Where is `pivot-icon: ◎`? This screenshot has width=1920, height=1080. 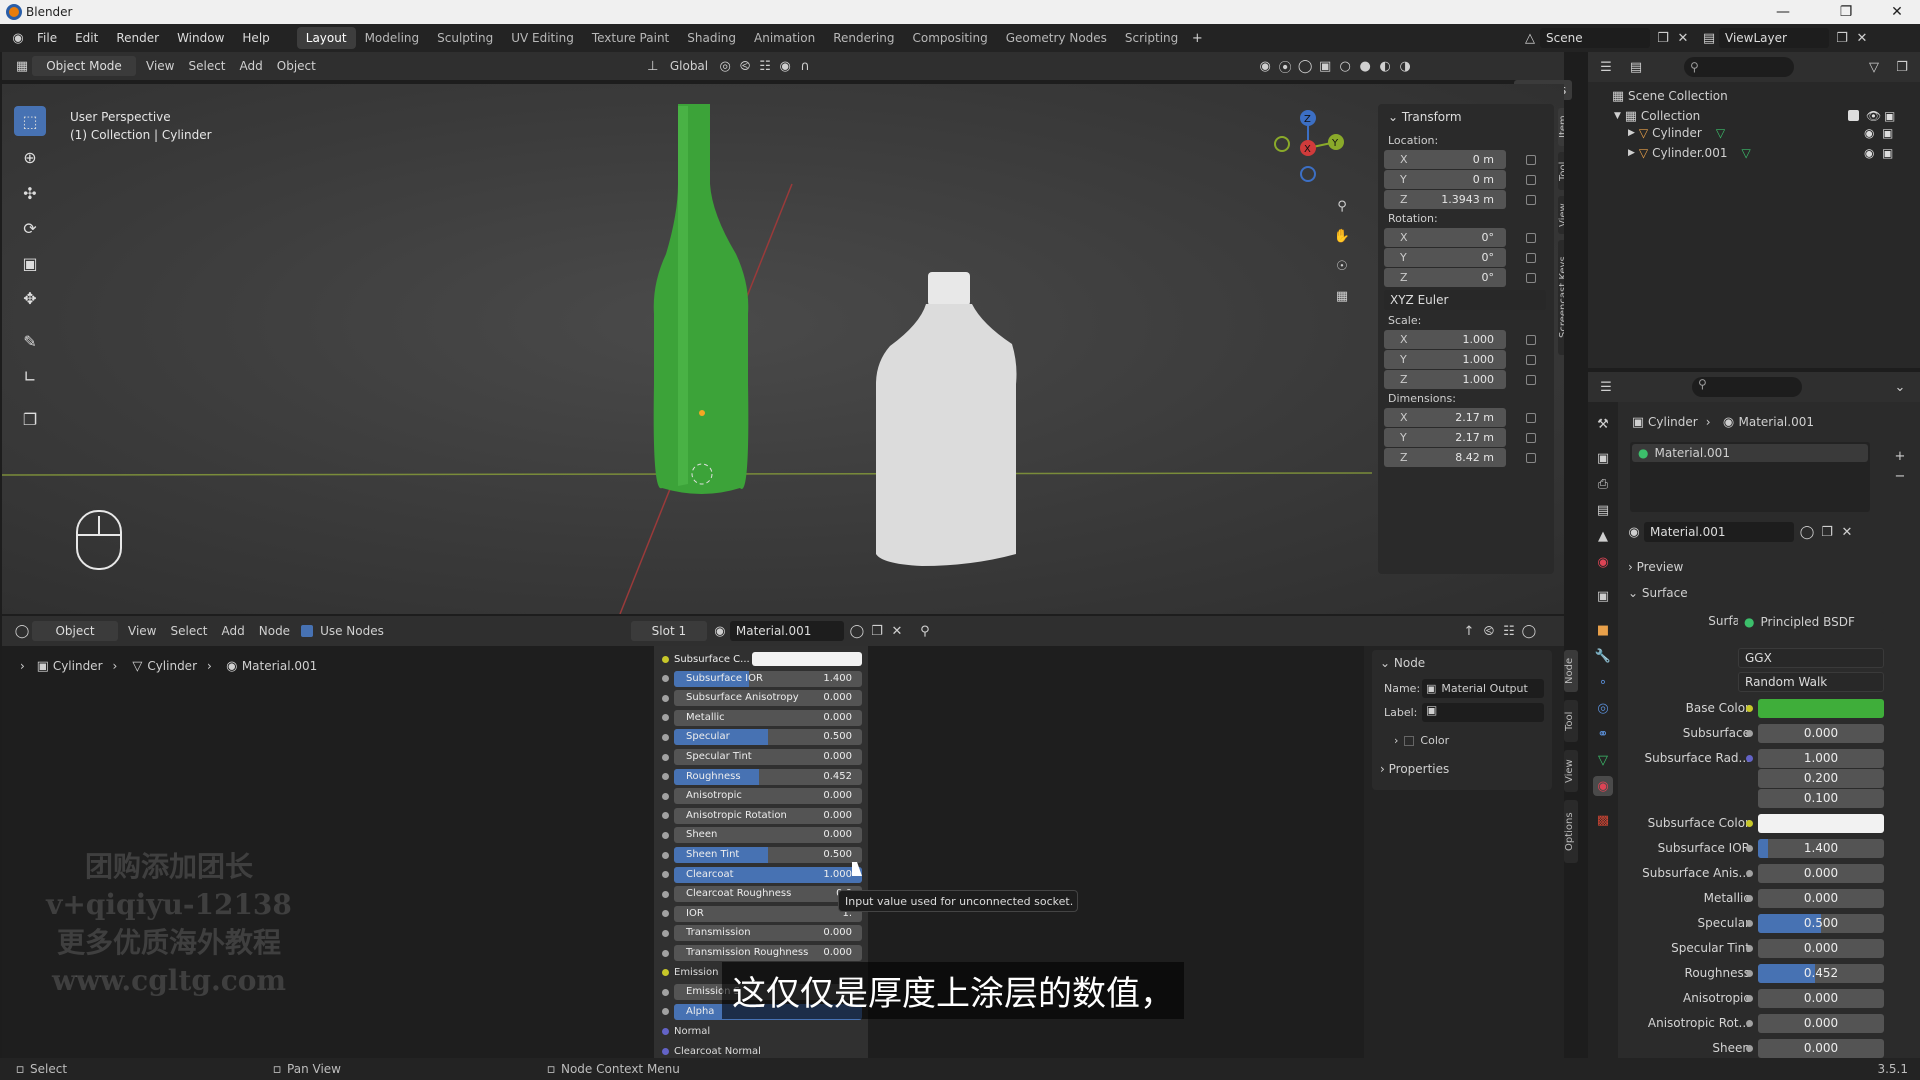
pivot-icon: ◎ is located at coordinates (725, 66).